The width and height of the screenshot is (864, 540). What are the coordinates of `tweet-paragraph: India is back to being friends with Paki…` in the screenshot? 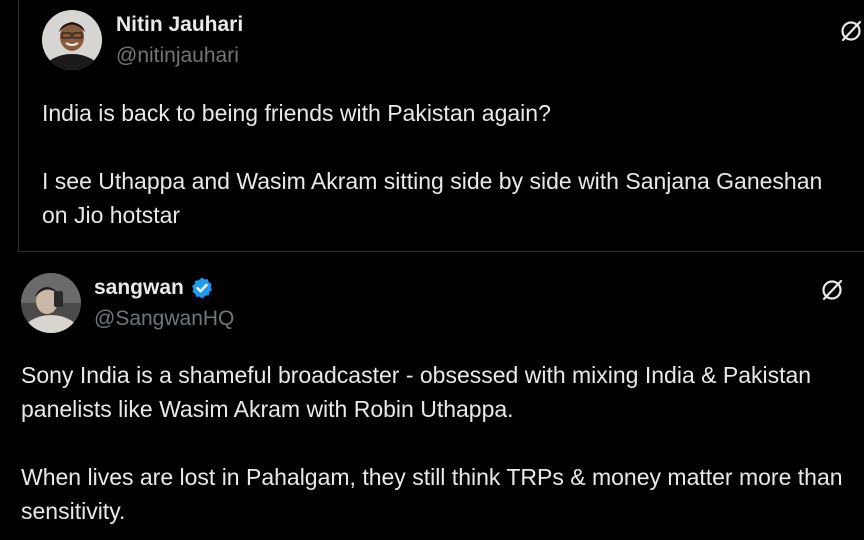 It's located at (296, 113).